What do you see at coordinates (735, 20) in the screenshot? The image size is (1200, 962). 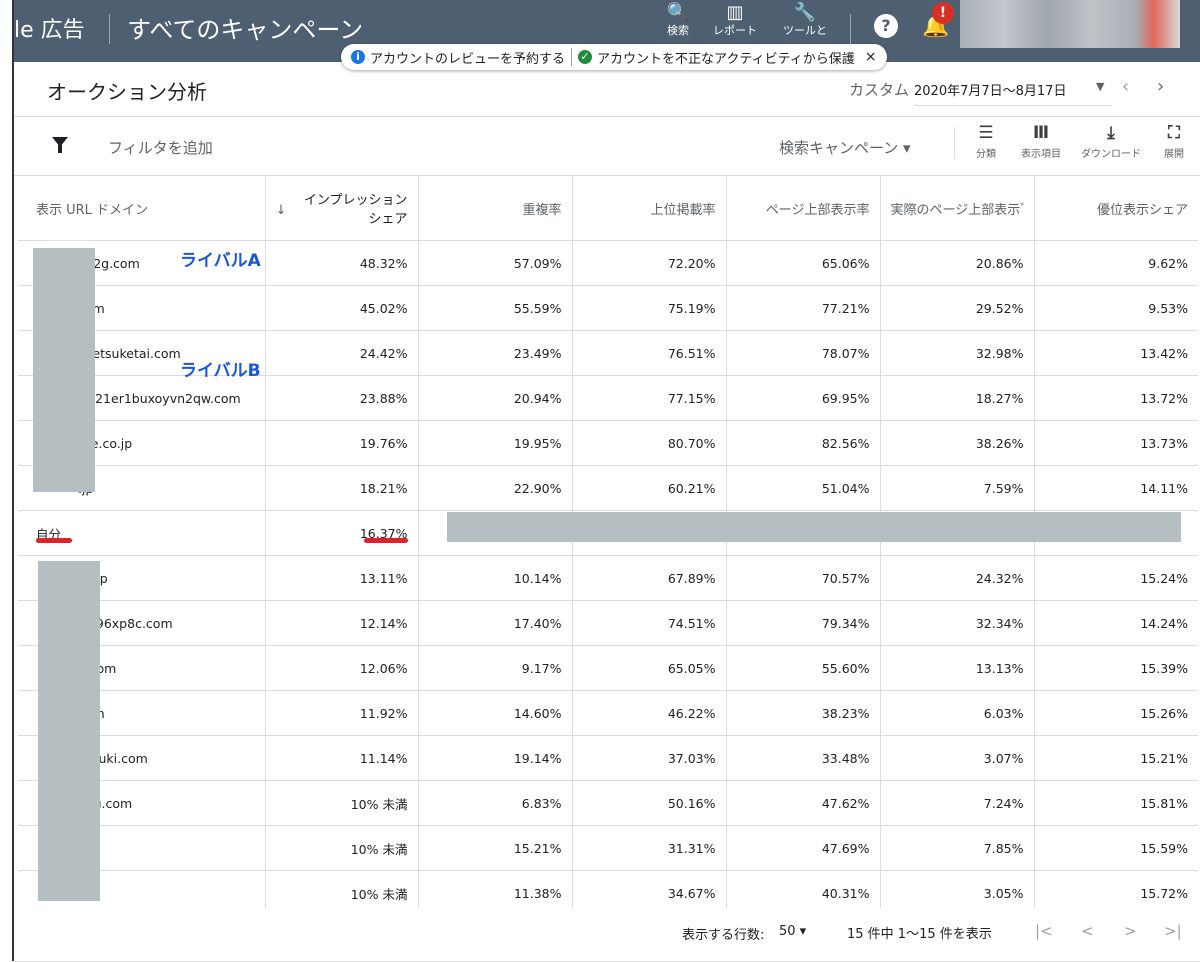 I see `nav-reports-button: ▥ レポート` at bounding box center [735, 20].